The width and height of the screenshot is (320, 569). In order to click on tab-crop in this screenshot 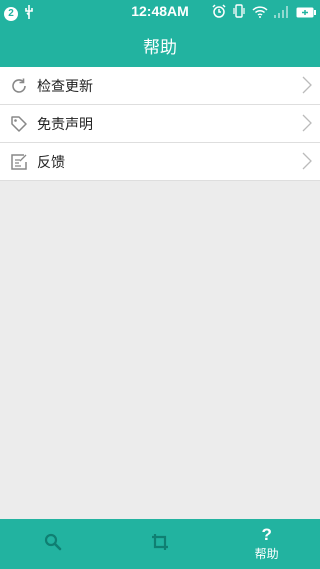, I will do `click(160, 544)`.